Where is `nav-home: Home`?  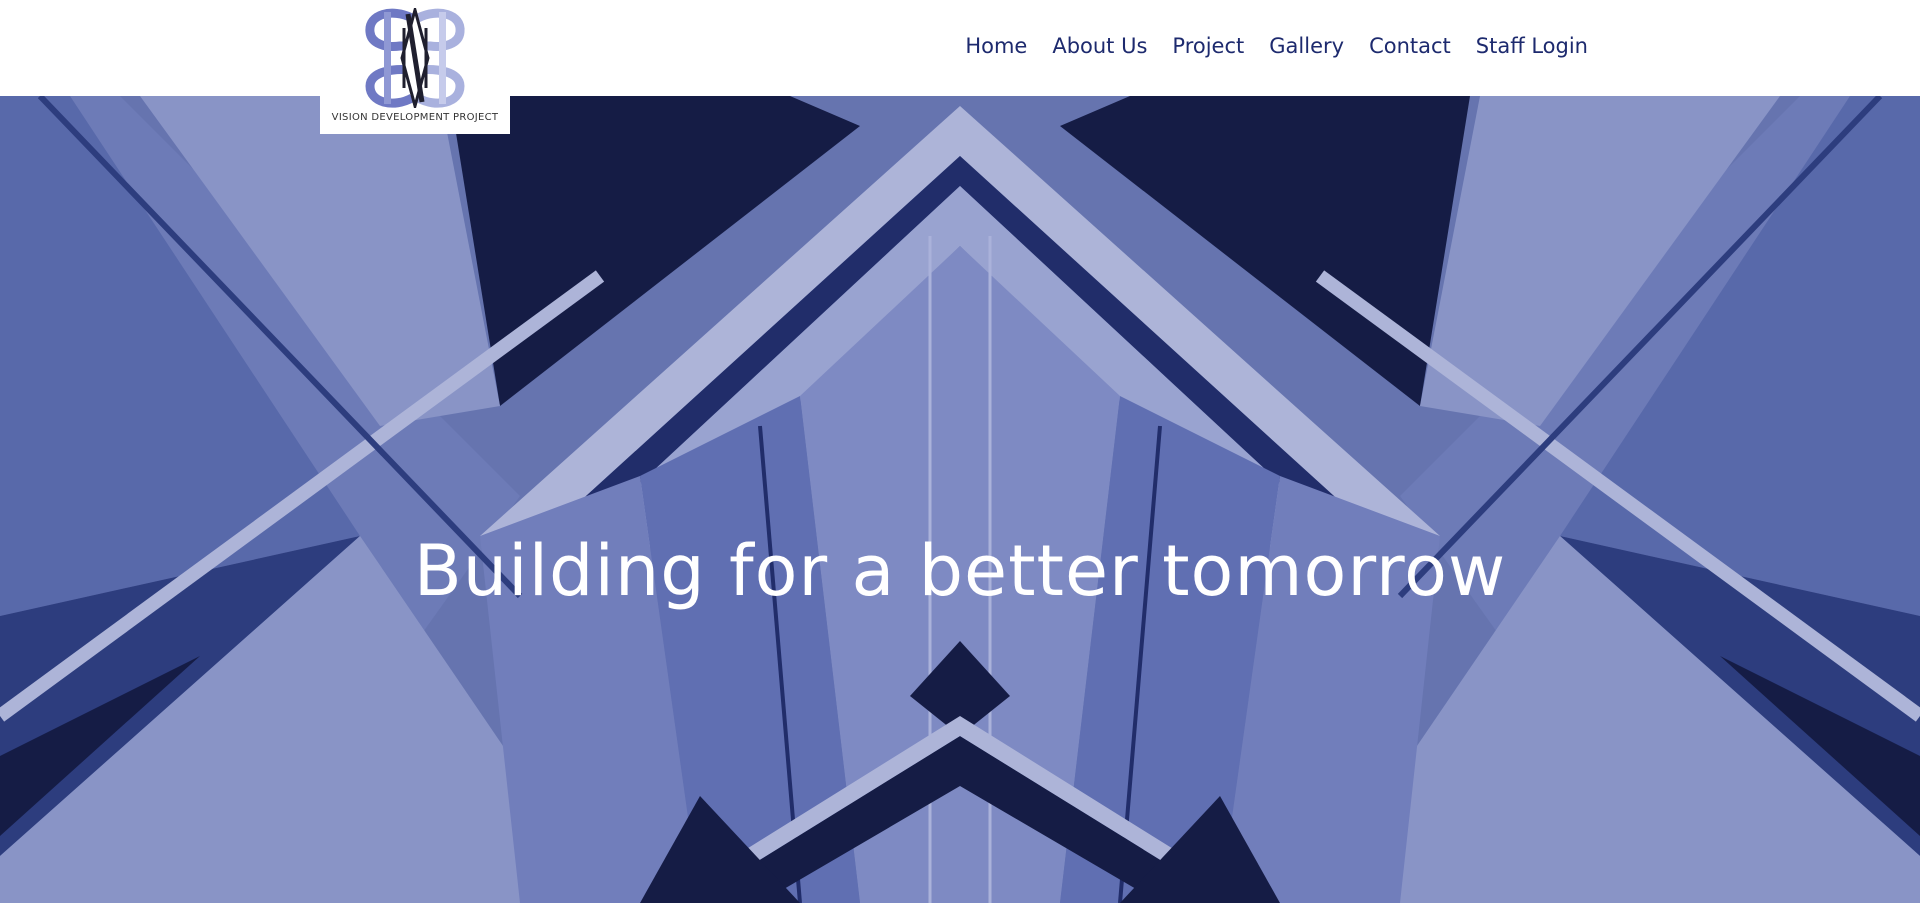
nav-home: Home is located at coordinates (996, 46).